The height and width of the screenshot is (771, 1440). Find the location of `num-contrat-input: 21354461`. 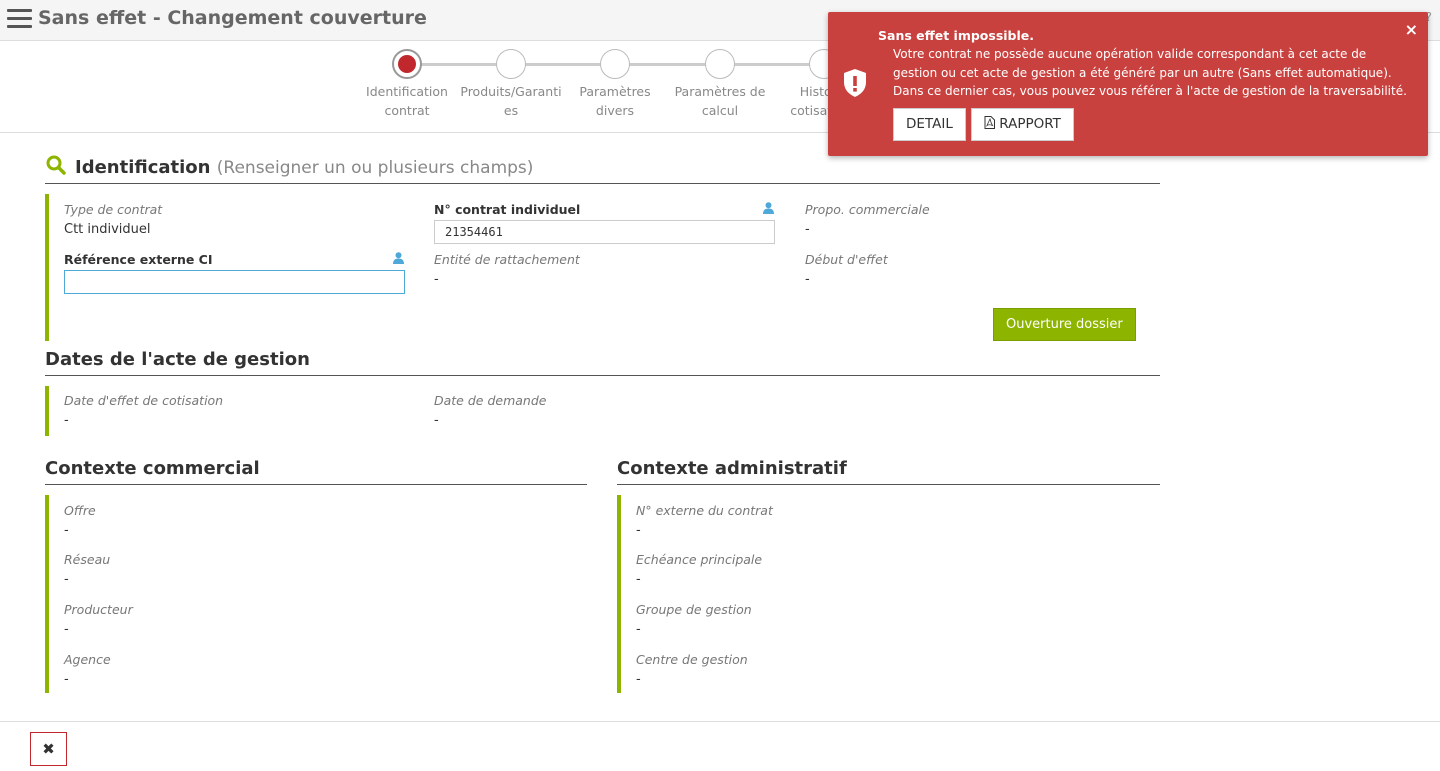

num-contrat-input: 21354461 is located at coordinates (604, 232).